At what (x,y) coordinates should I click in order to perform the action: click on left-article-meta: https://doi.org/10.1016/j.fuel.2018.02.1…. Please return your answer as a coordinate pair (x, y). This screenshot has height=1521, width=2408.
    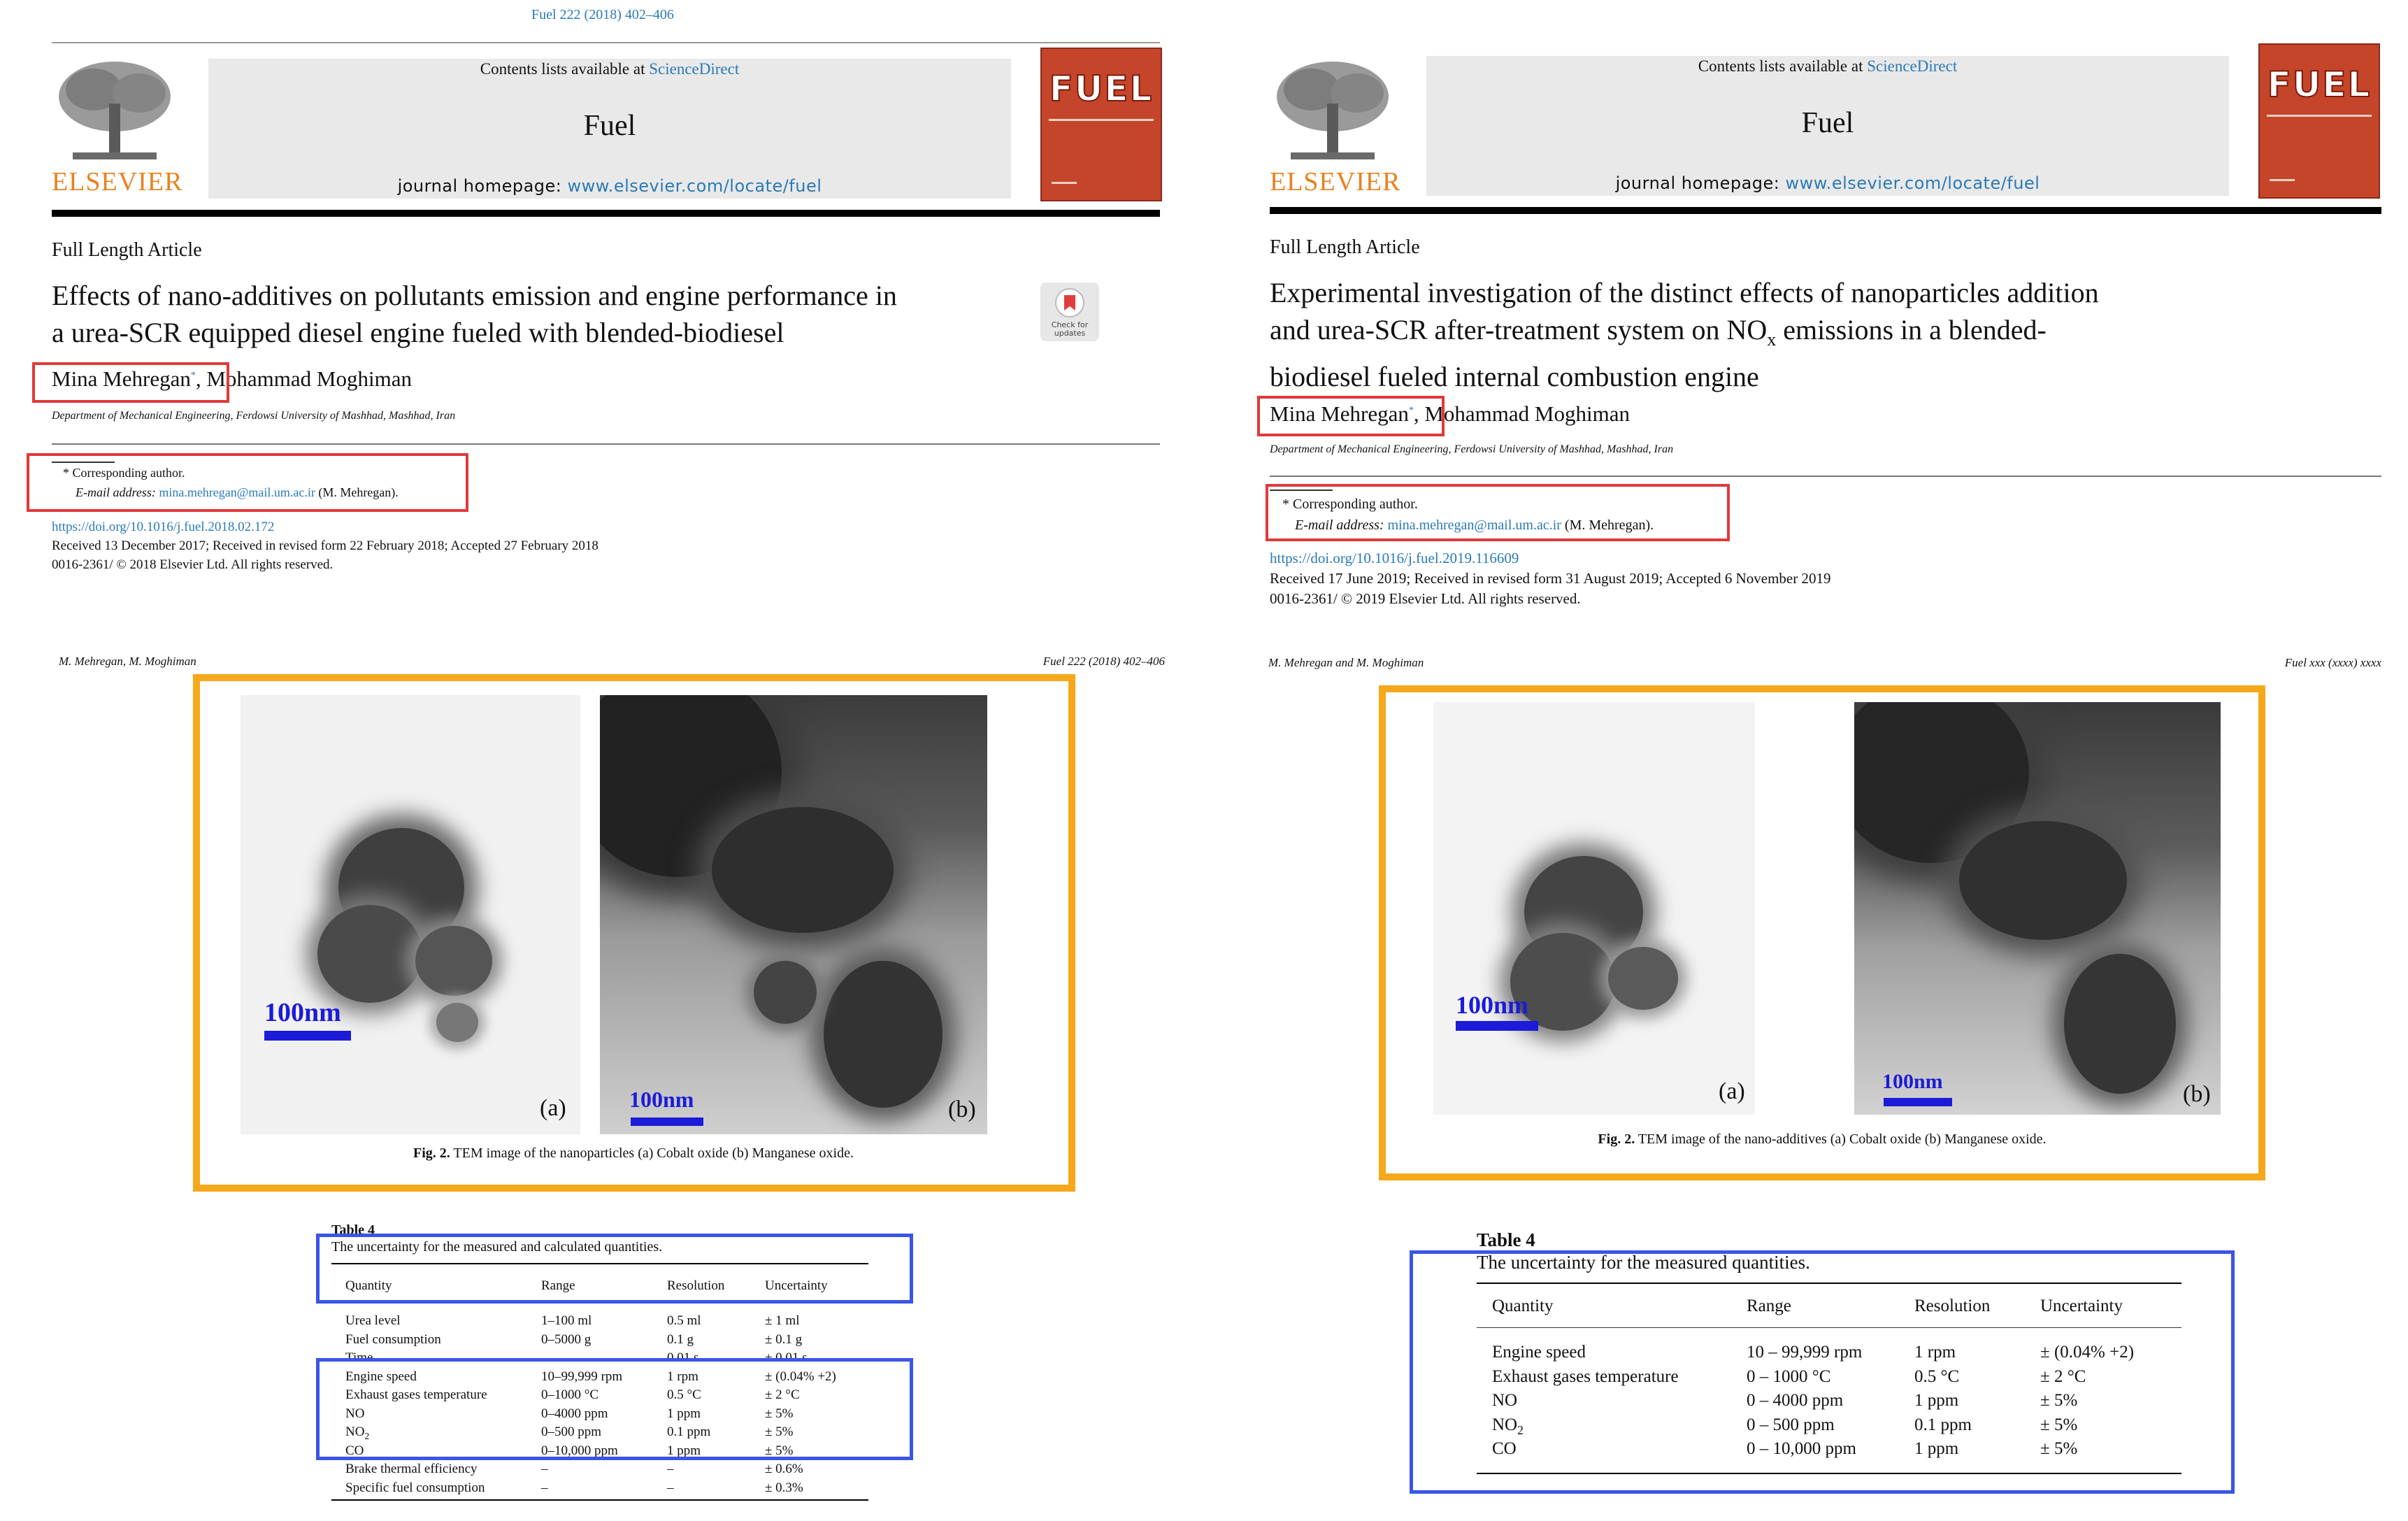
    Looking at the image, I should click on (326, 545).